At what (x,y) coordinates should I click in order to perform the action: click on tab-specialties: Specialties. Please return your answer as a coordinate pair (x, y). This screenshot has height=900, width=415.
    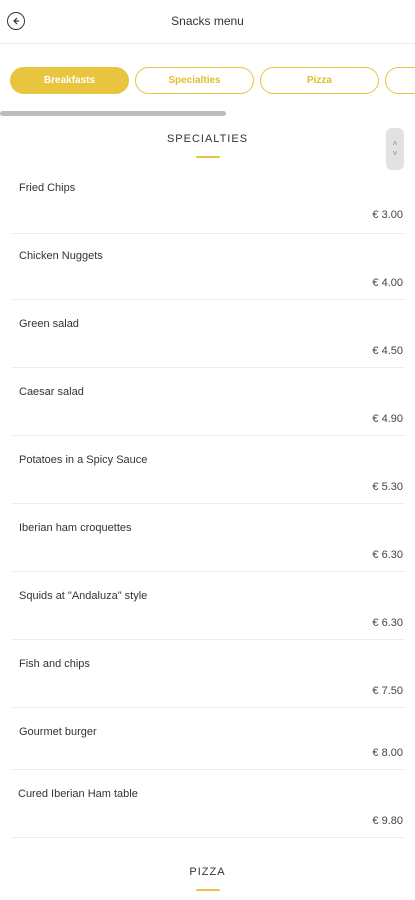
    Looking at the image, I should click on (194, 80).